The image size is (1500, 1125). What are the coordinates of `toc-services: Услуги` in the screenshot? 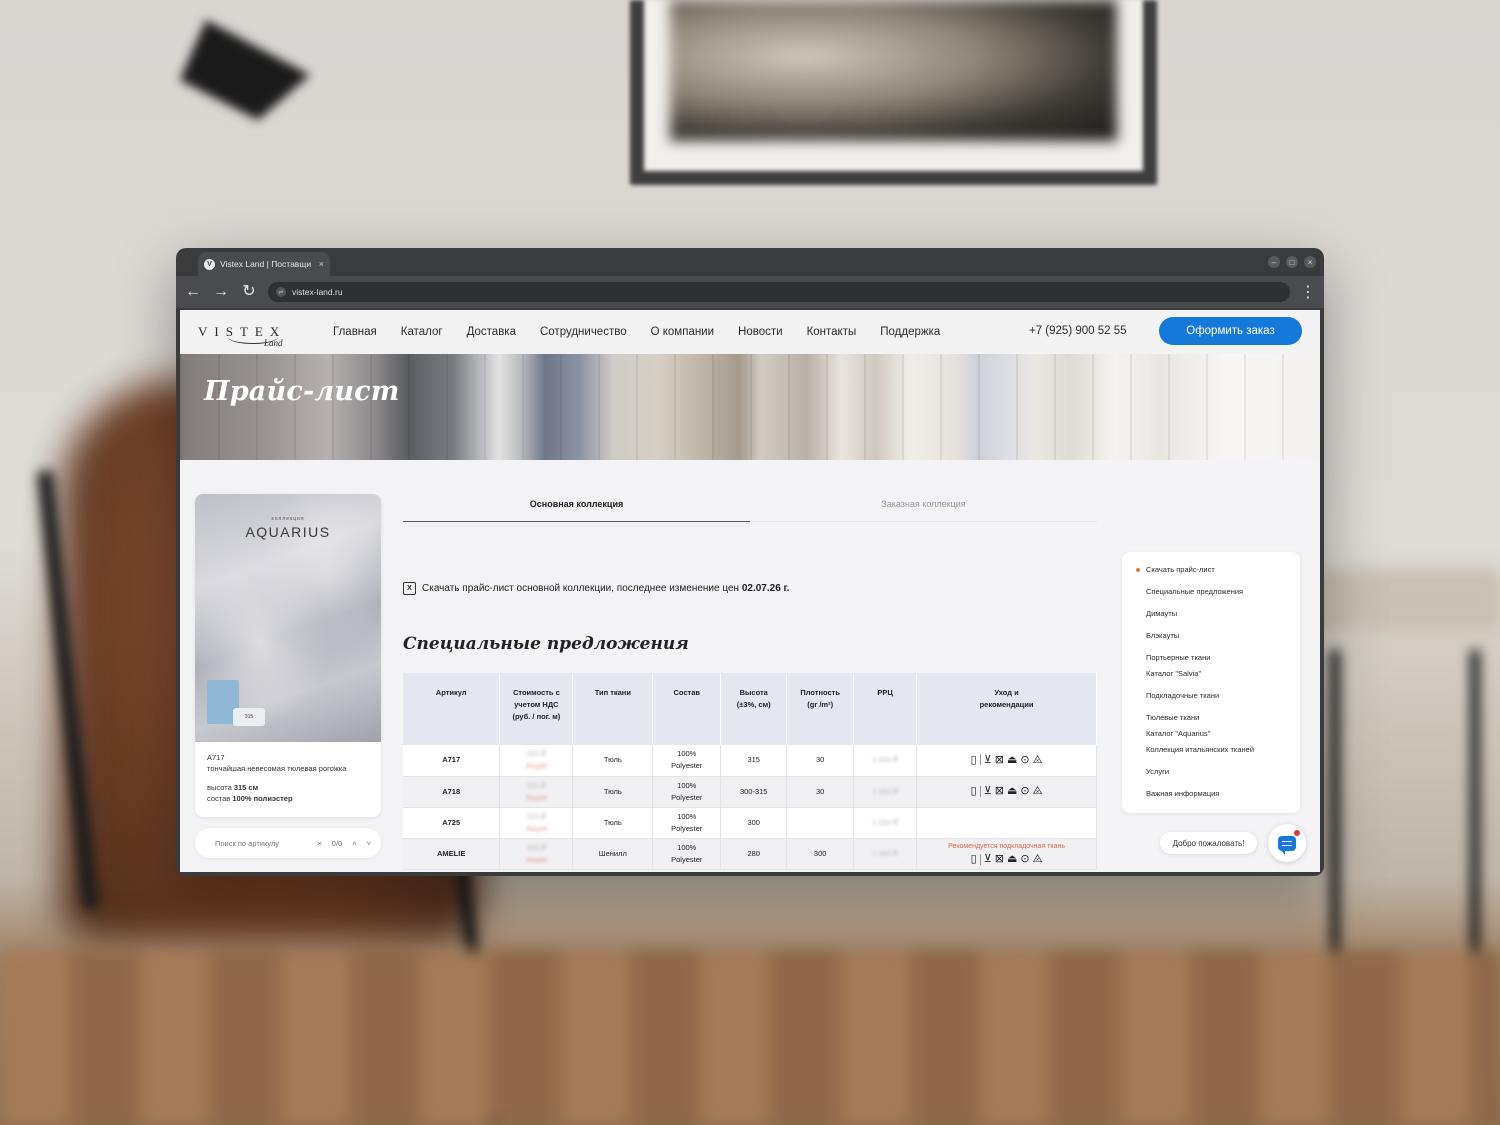 It's located at (1211, 772).